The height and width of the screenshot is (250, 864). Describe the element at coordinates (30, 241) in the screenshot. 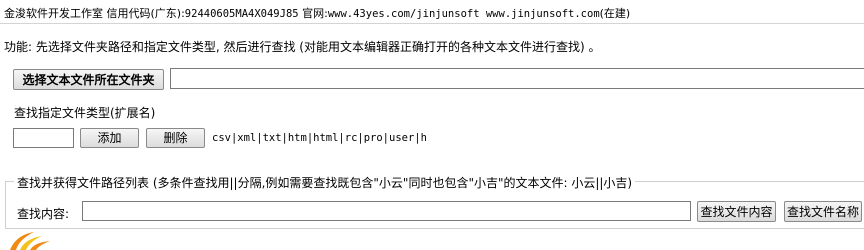

I see `logo-icon` at that location.